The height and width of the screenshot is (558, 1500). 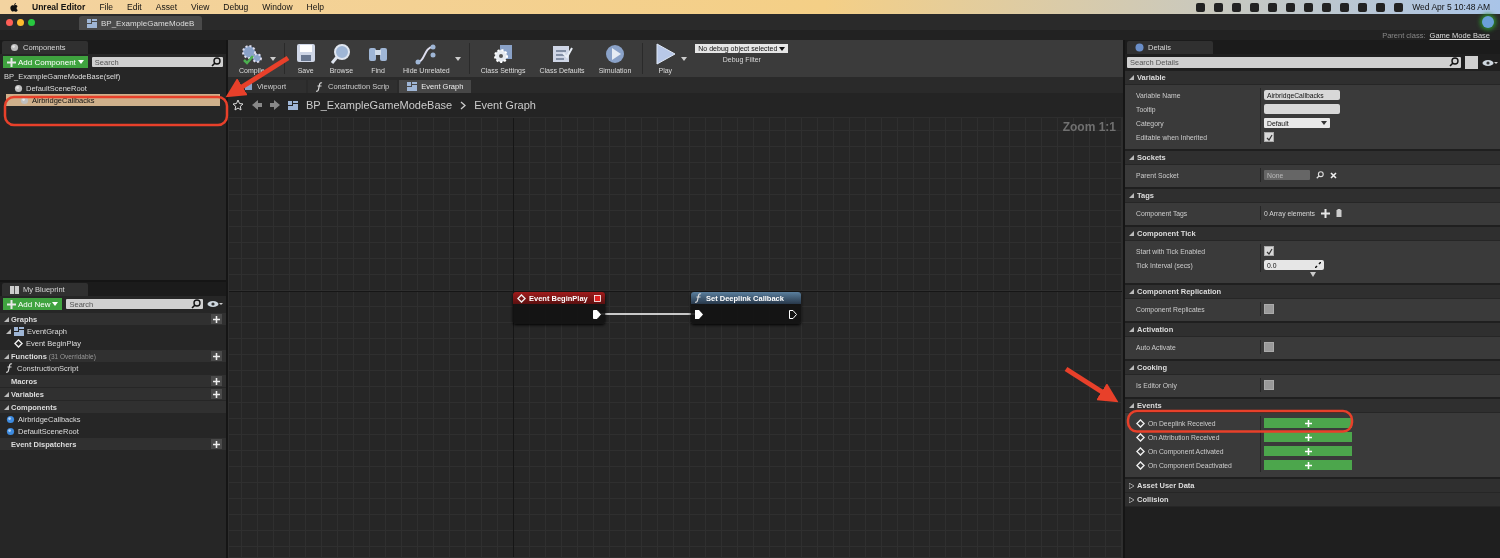 What do you see at coordinates (1333, 175) in the screenshot?
I see `clear-icon` at bounding box center [1333, 175].